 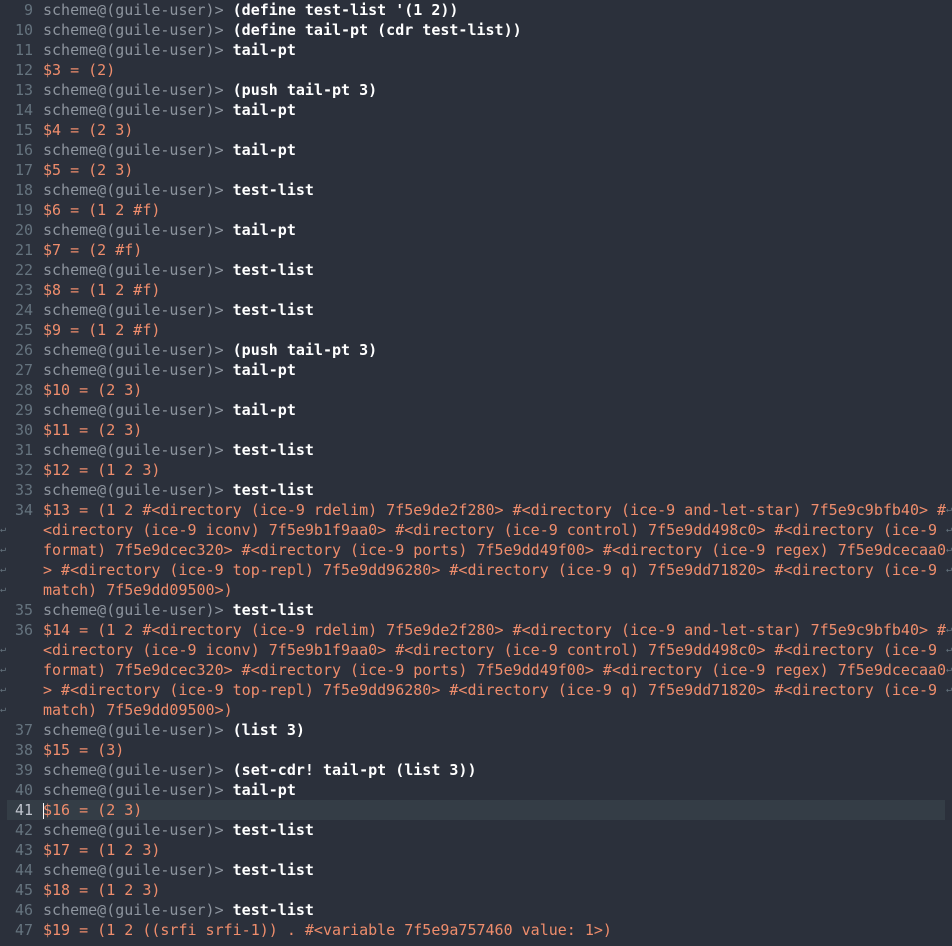 What do you see at coordinates (476, 830) in the screenshot?
I see `editor-line: 42 scheme@(guile-user)> test-list` at bounding box center [476, 830].